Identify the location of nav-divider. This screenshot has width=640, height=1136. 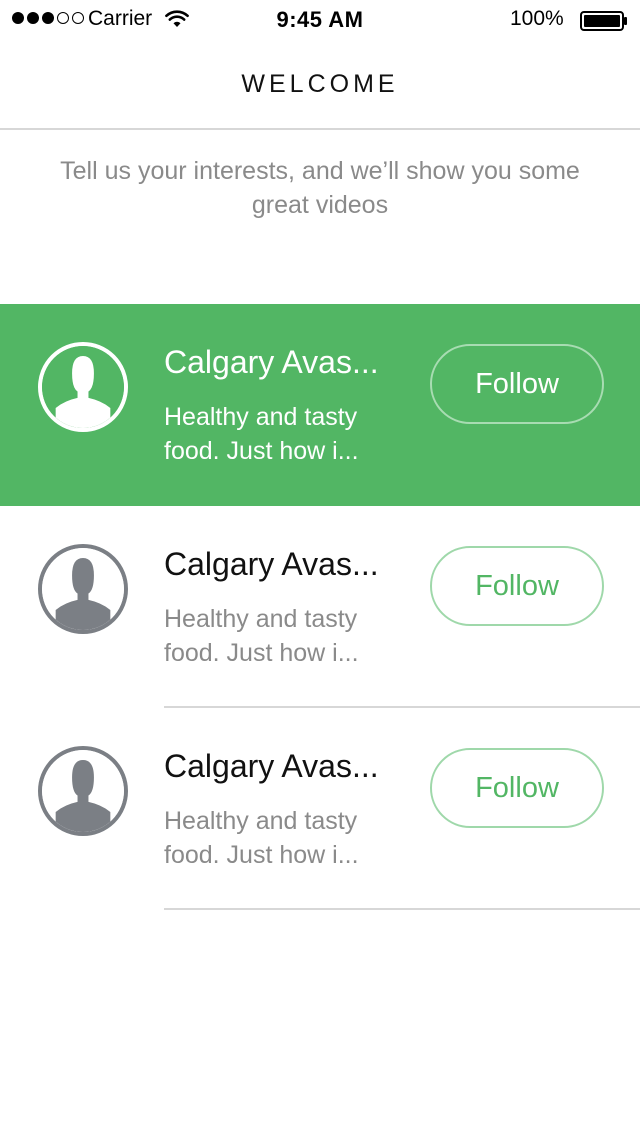
(320, 129).